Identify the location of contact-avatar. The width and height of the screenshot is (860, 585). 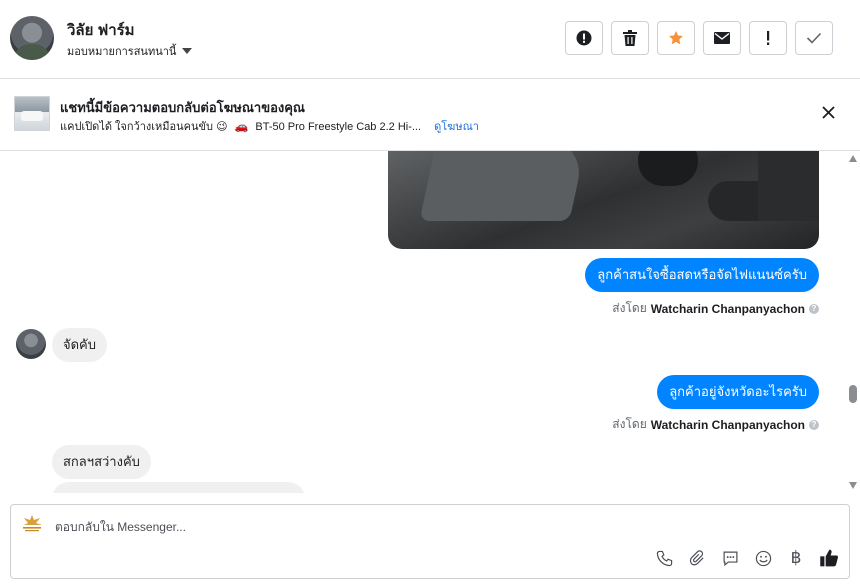
(32, 38).